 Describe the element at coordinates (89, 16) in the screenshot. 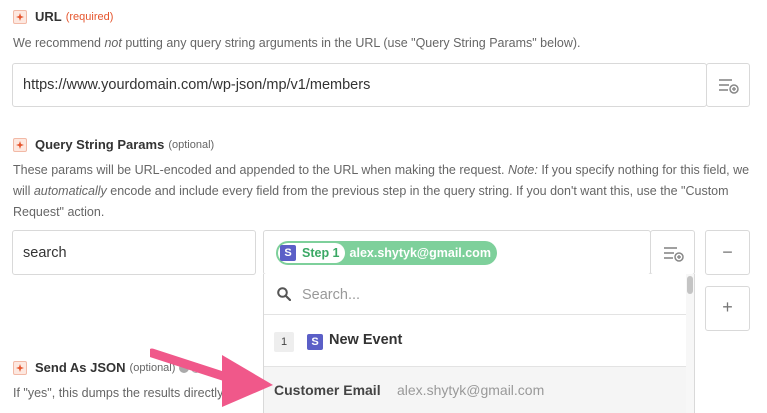

I see `required-label: (required)` at that location.